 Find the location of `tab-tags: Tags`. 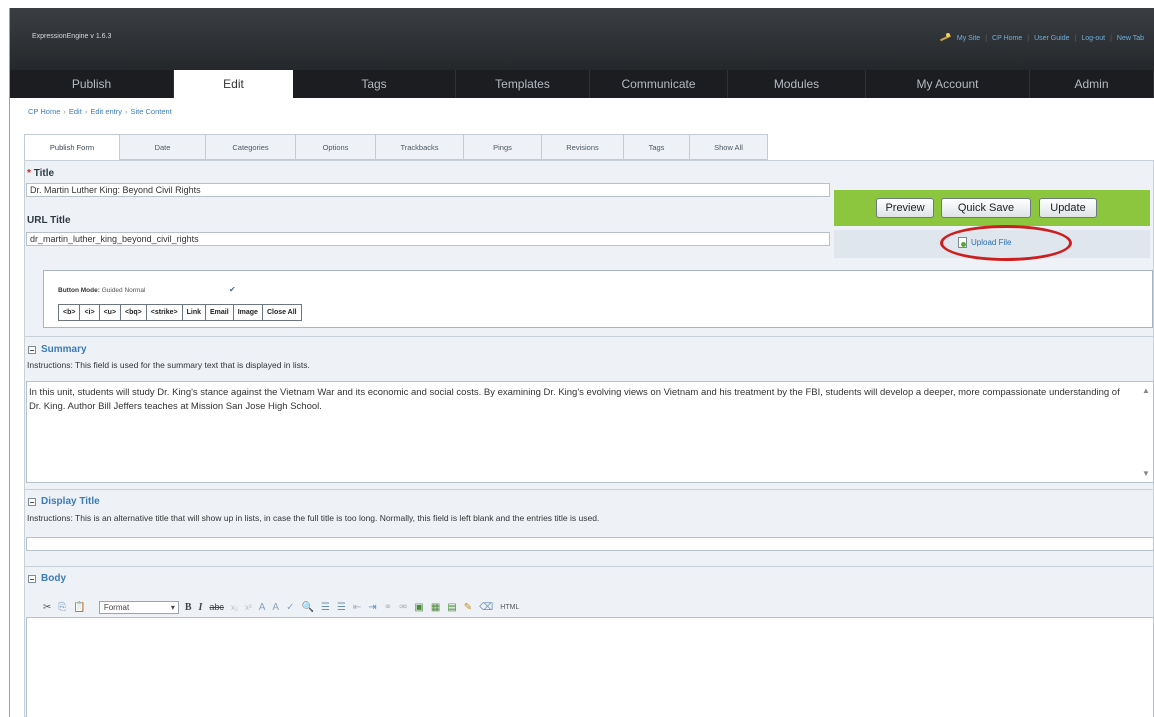

tab-tags: Tags is located at coordinates (374, 84).